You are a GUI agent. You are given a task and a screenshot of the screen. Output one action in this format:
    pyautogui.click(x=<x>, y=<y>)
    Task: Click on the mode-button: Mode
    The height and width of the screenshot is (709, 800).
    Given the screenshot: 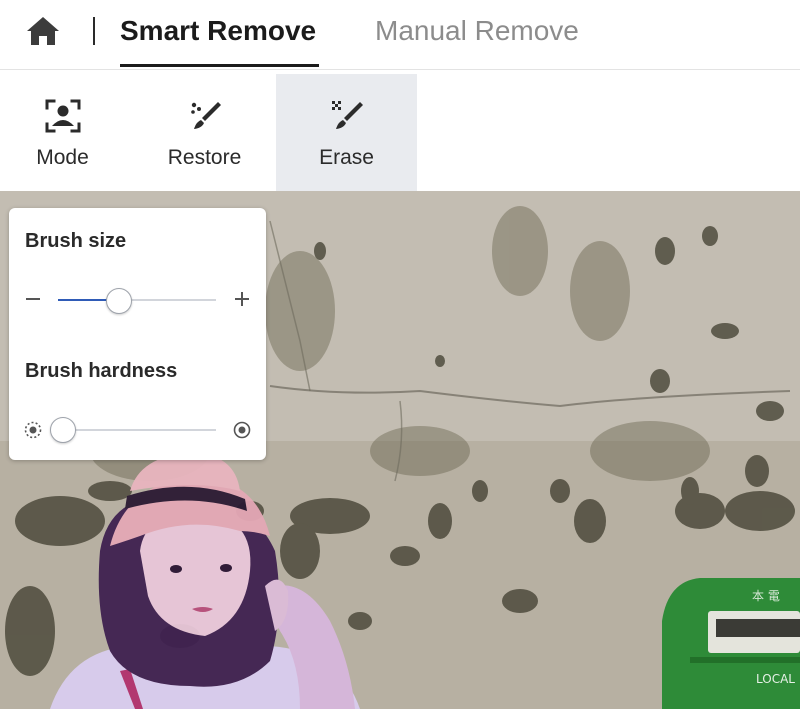 What is the action you would take?
    pyautogui.click(x=66, y=132)
    